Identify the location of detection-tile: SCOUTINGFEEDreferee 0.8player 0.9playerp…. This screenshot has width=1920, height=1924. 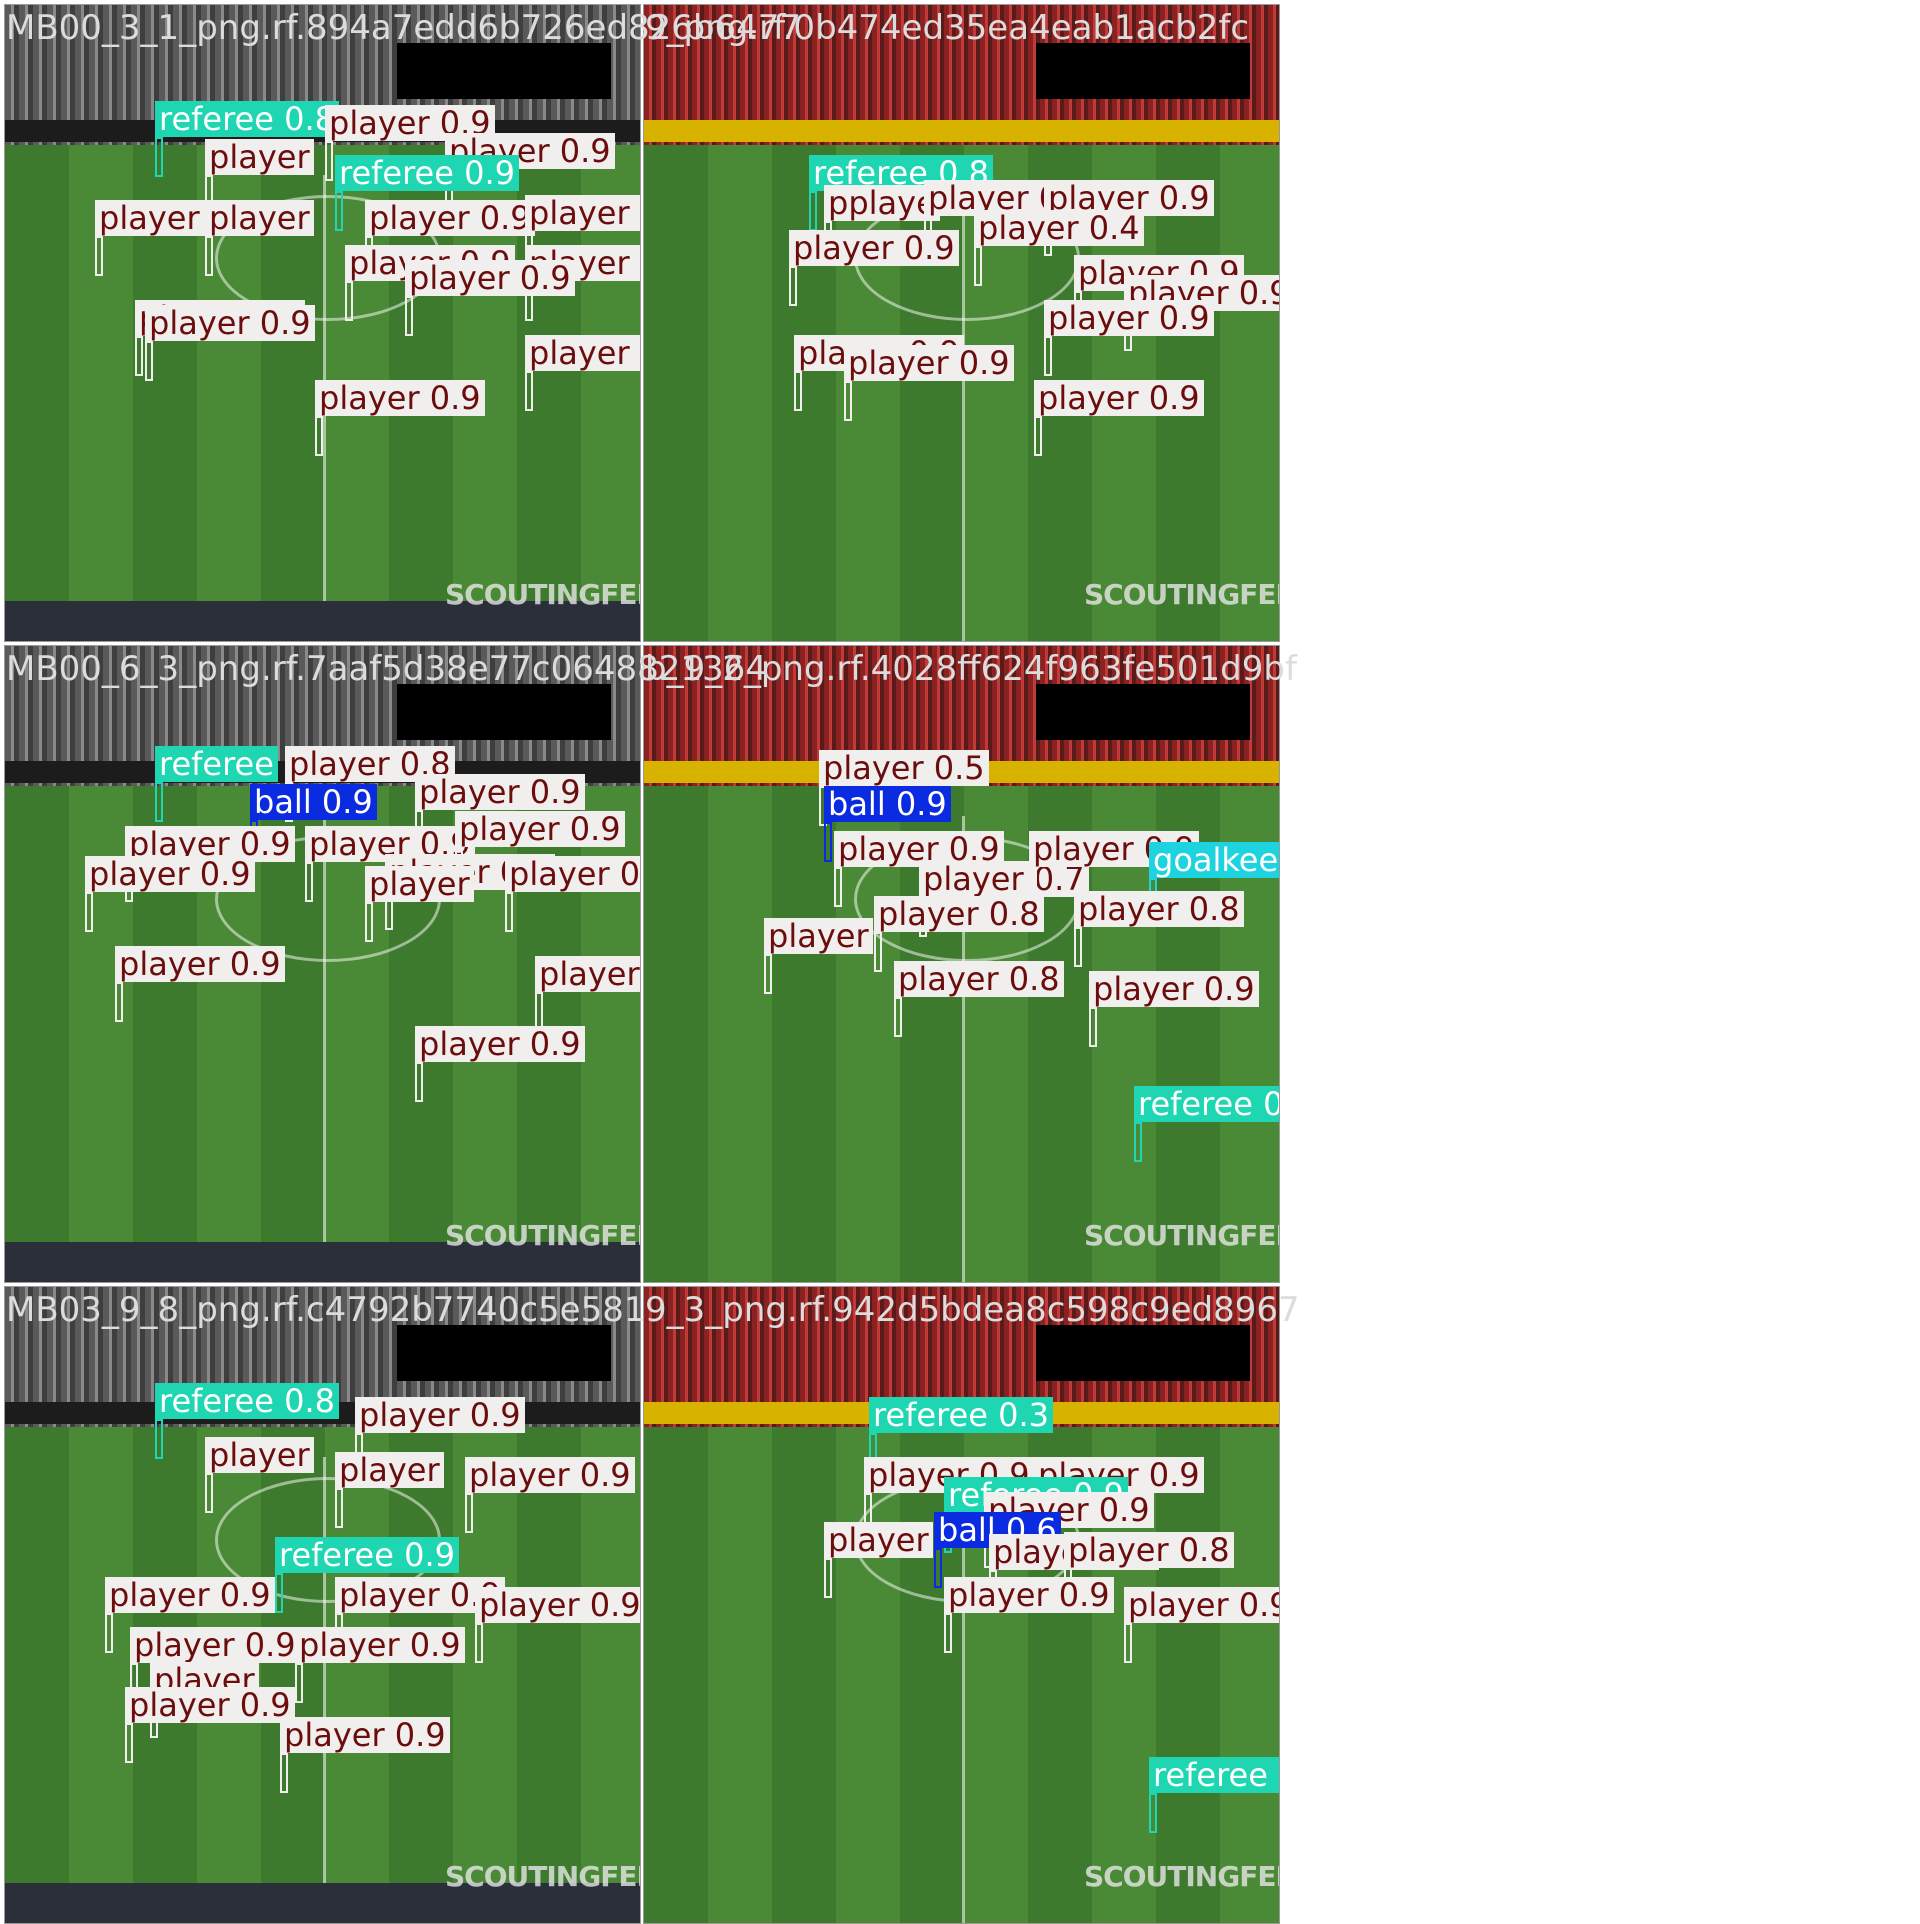
(322, 1605).